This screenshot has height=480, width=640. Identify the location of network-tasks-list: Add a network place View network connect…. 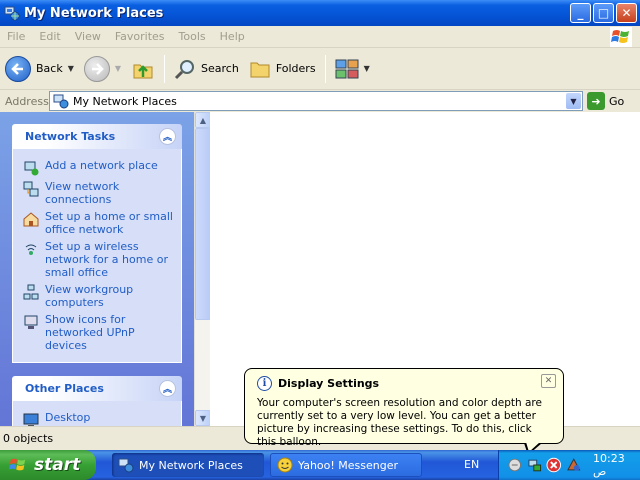
(97, 256).